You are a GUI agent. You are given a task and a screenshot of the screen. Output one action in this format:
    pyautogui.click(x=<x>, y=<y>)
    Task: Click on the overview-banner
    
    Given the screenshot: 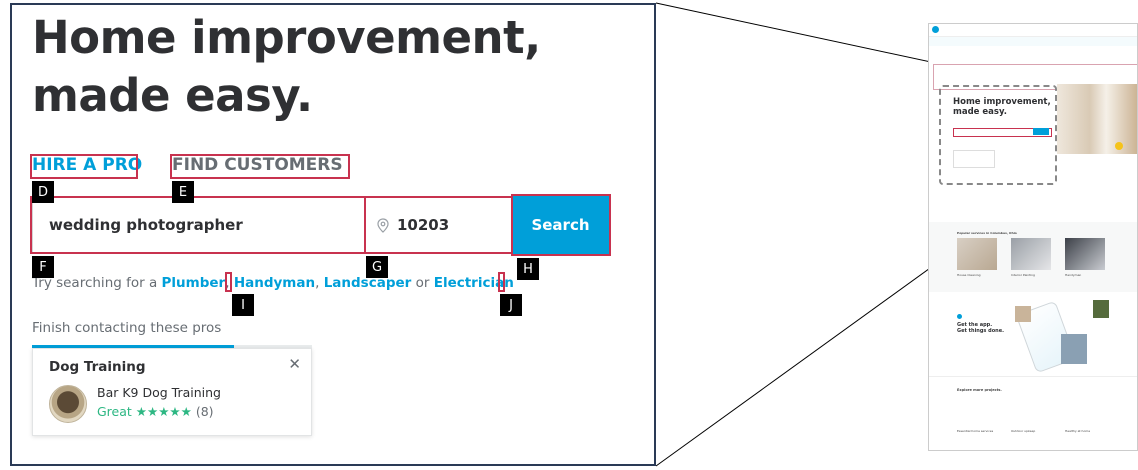 What is the action you would take?
    pyautogui.click(x=1033, y=41)
    